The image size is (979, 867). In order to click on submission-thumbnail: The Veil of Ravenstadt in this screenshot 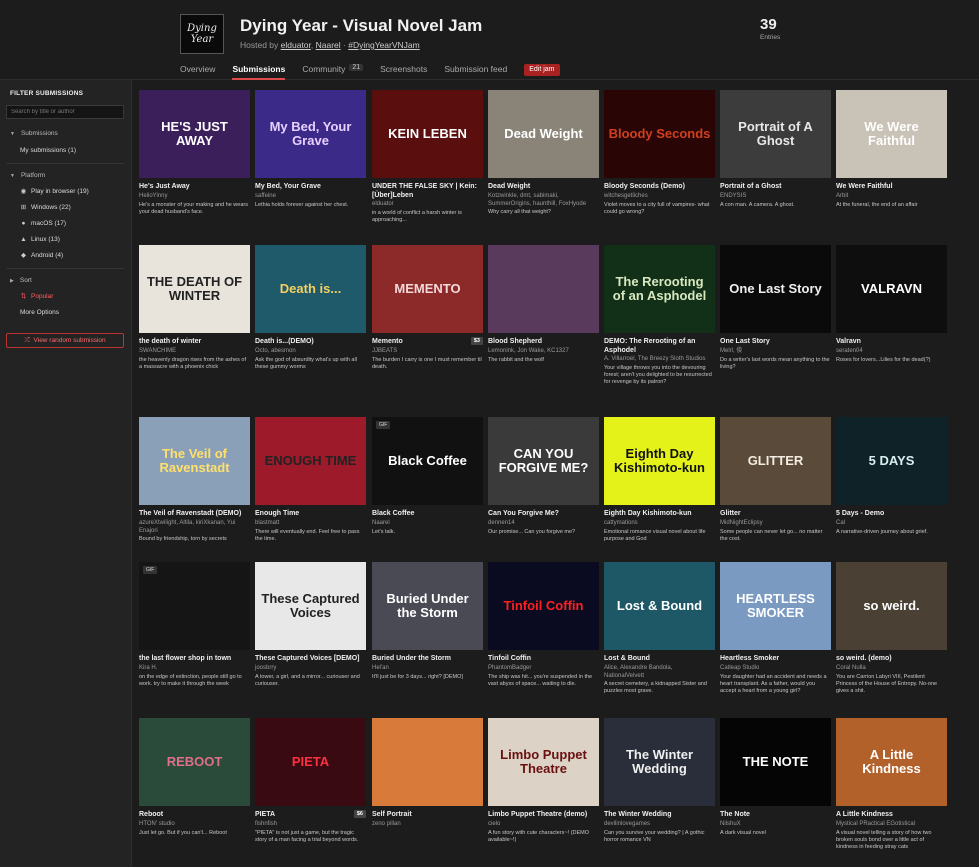, I will do `click(194, 461)`.